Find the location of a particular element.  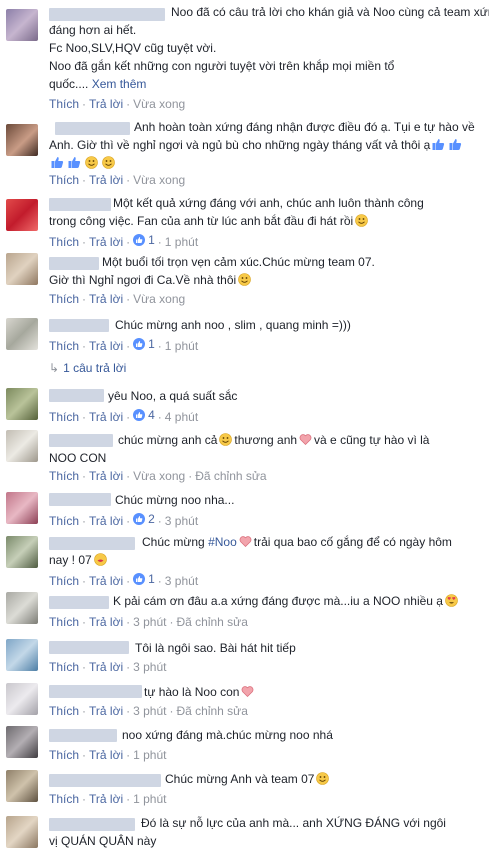

comment-text: Fc Noo,SLV,HQV cũg tuyệt vời. is located at coordinates (133, 48).